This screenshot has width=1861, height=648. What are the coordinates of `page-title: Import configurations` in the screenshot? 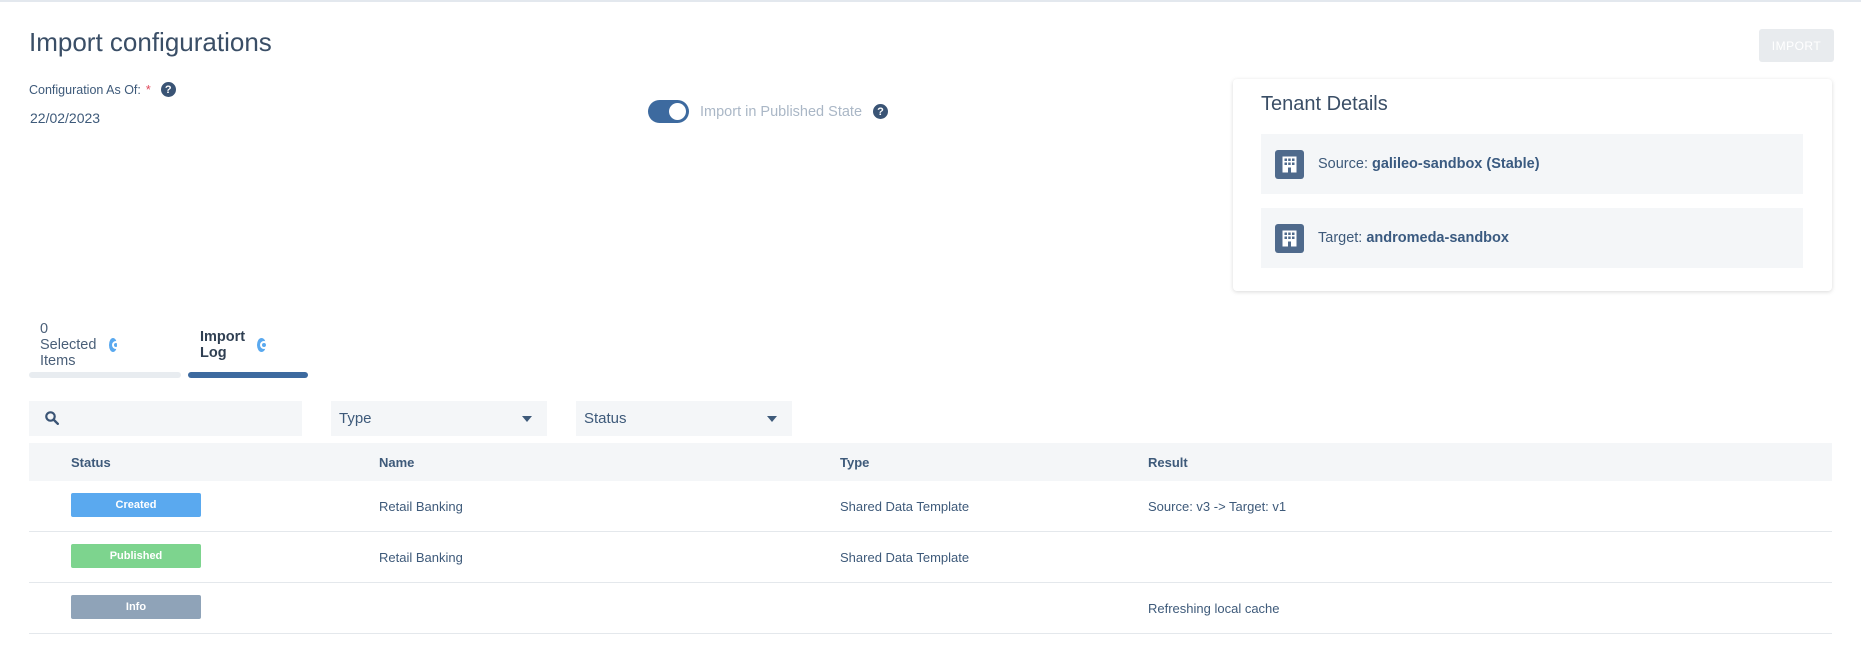 It's located at (150, 42).